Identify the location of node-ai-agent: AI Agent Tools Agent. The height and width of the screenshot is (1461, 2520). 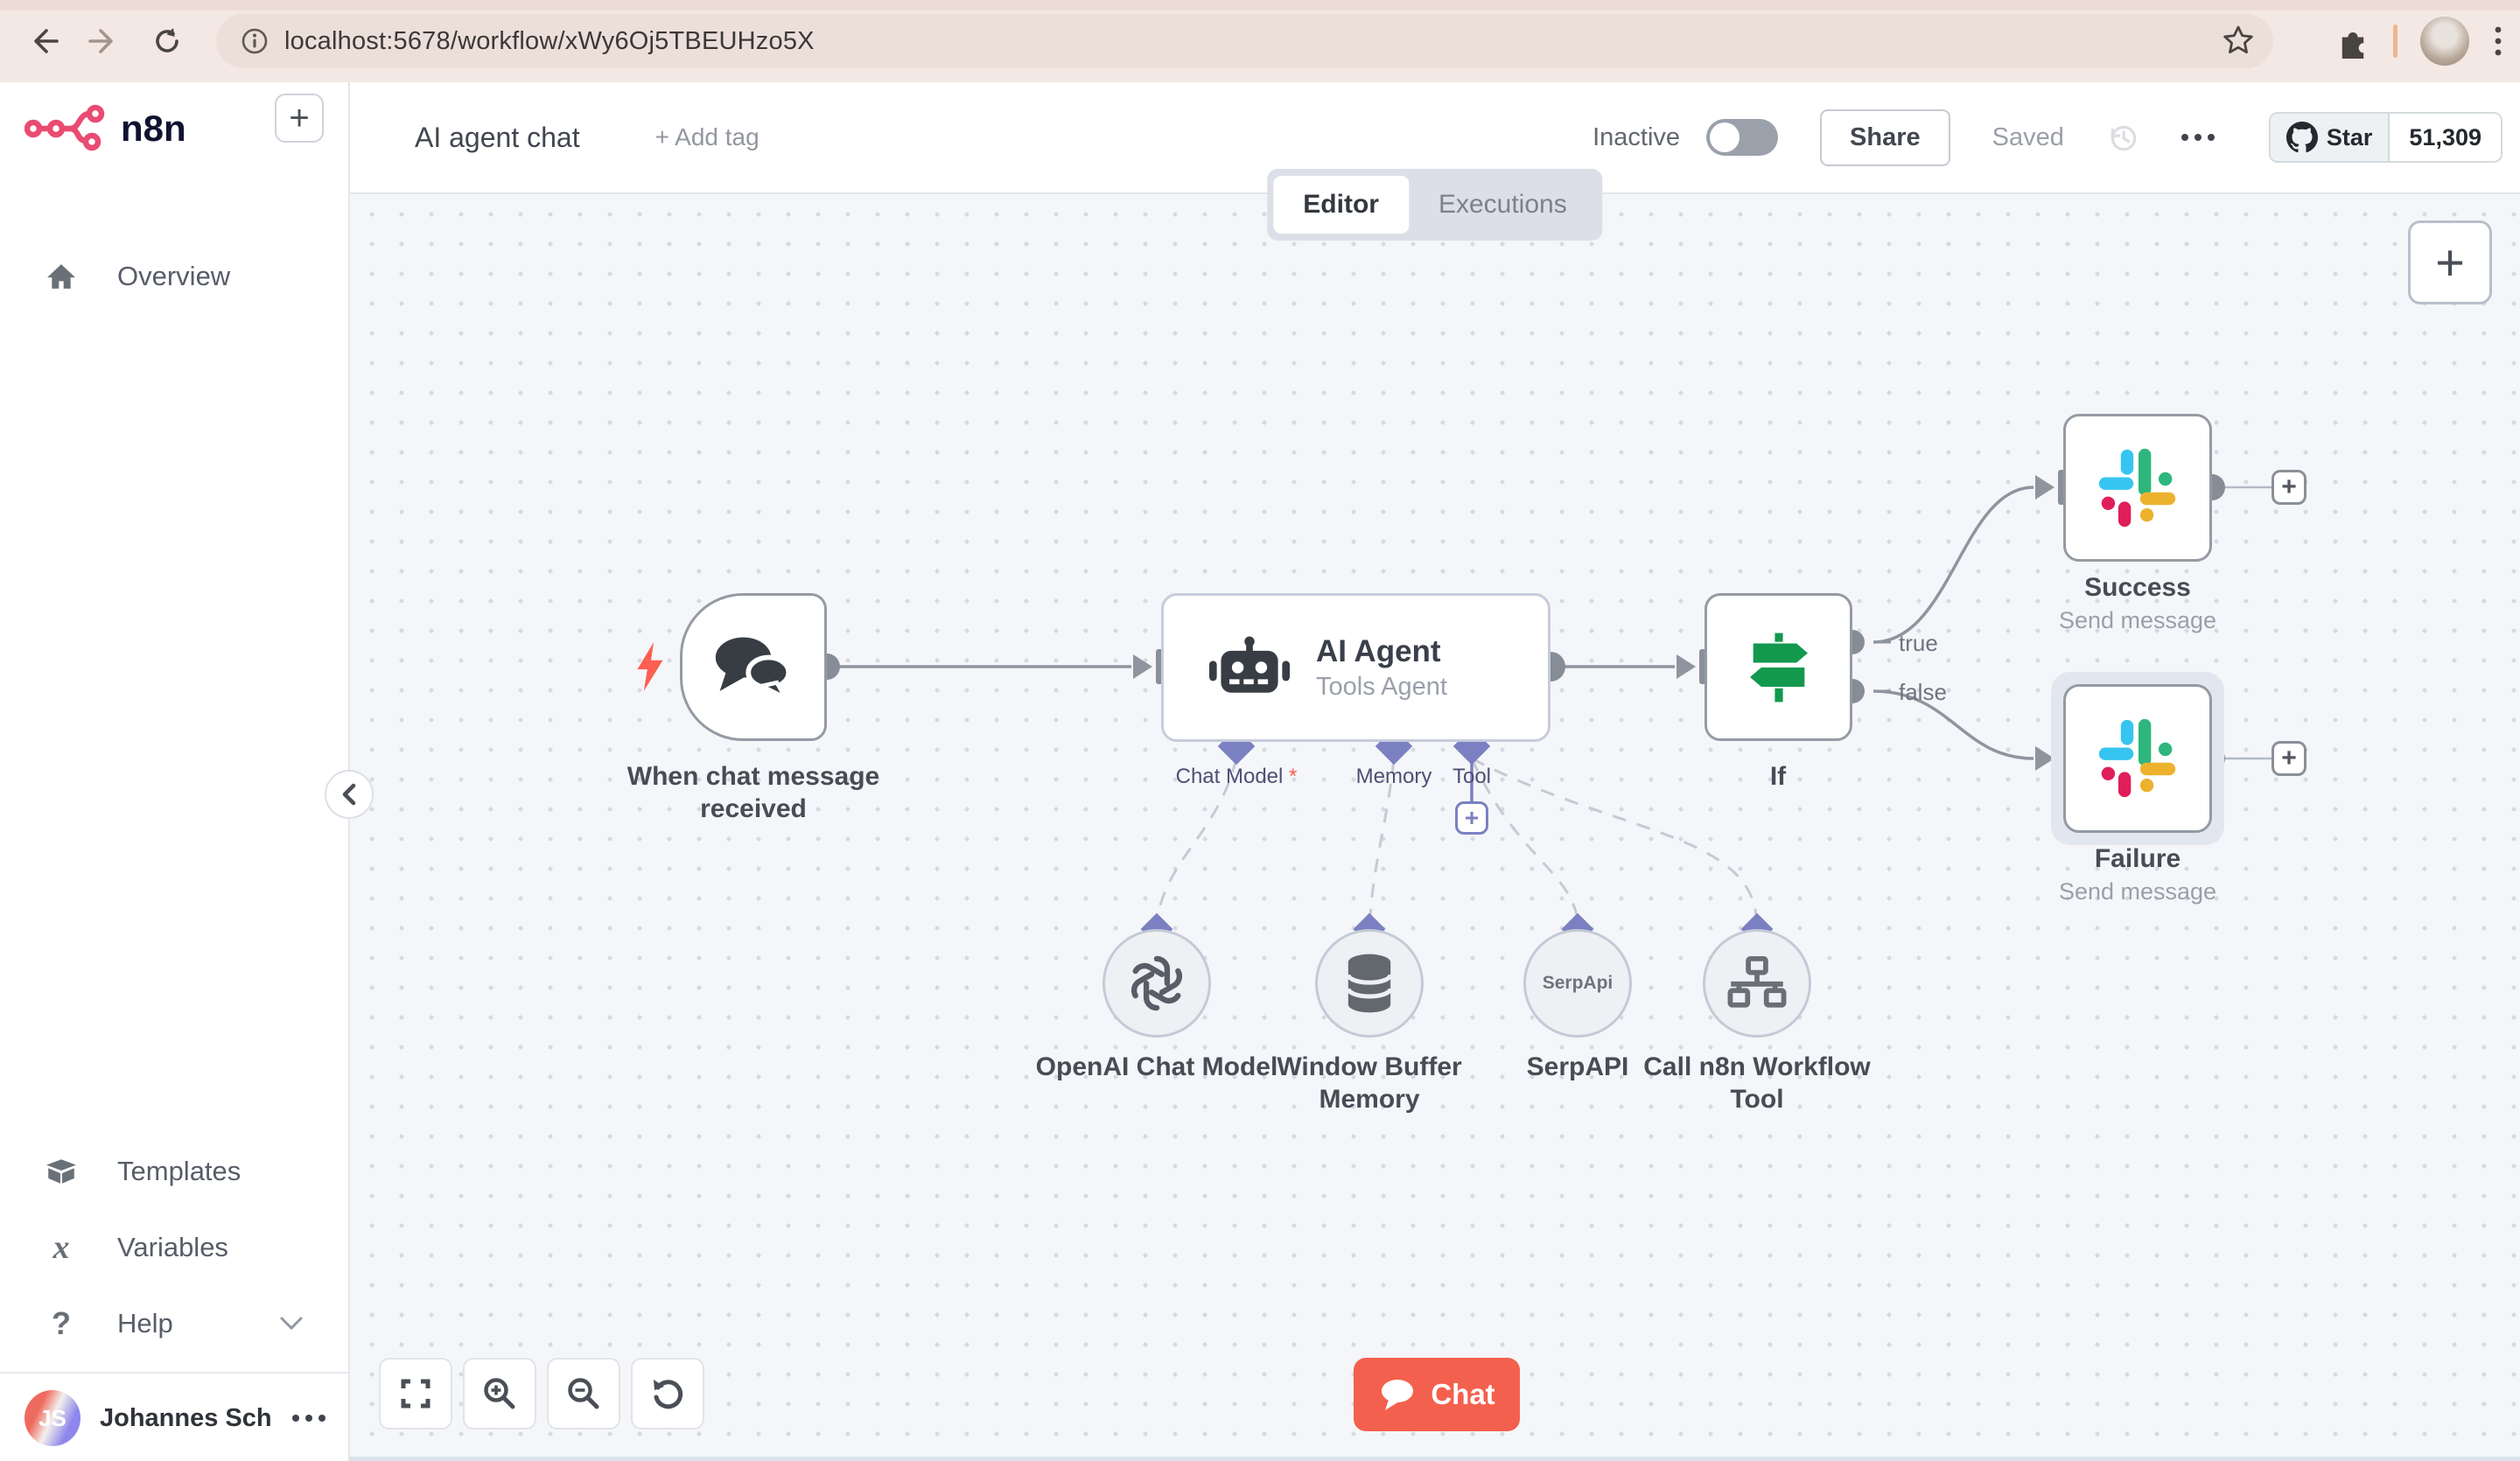
(1355, 668).